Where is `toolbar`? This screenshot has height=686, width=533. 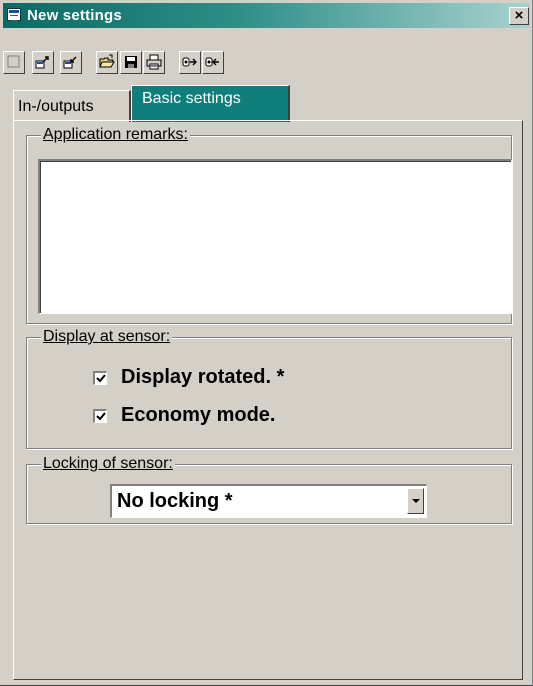 toolbar is located at coordinates (266, 52).